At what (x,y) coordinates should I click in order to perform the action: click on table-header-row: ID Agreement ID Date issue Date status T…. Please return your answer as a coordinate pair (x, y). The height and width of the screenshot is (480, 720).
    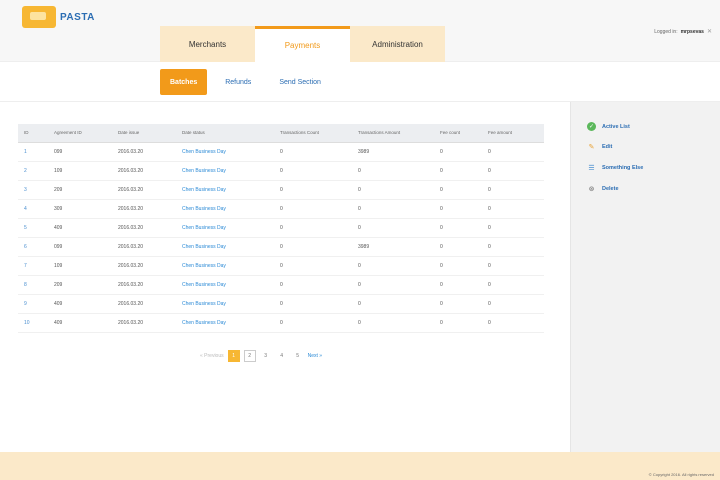
    Looking at the image, I should click on (281, 133).